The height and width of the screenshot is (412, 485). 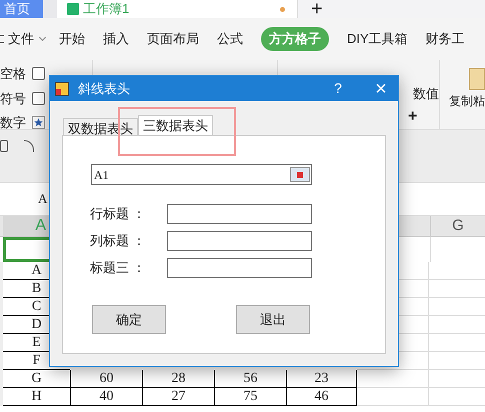 I want to click on column-header: G, so click(x=457, y=226).